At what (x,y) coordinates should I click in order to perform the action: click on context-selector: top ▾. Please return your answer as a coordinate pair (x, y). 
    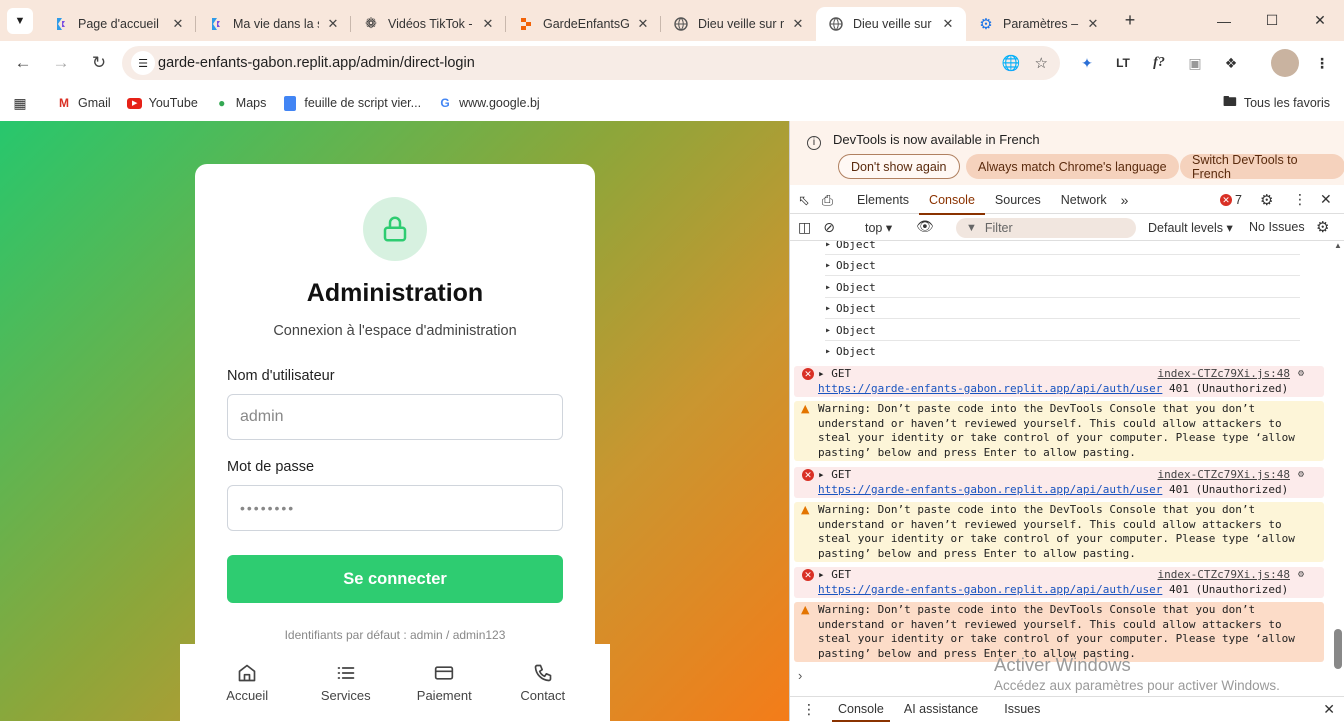
    Looking at the image, I should click on (878, 227).